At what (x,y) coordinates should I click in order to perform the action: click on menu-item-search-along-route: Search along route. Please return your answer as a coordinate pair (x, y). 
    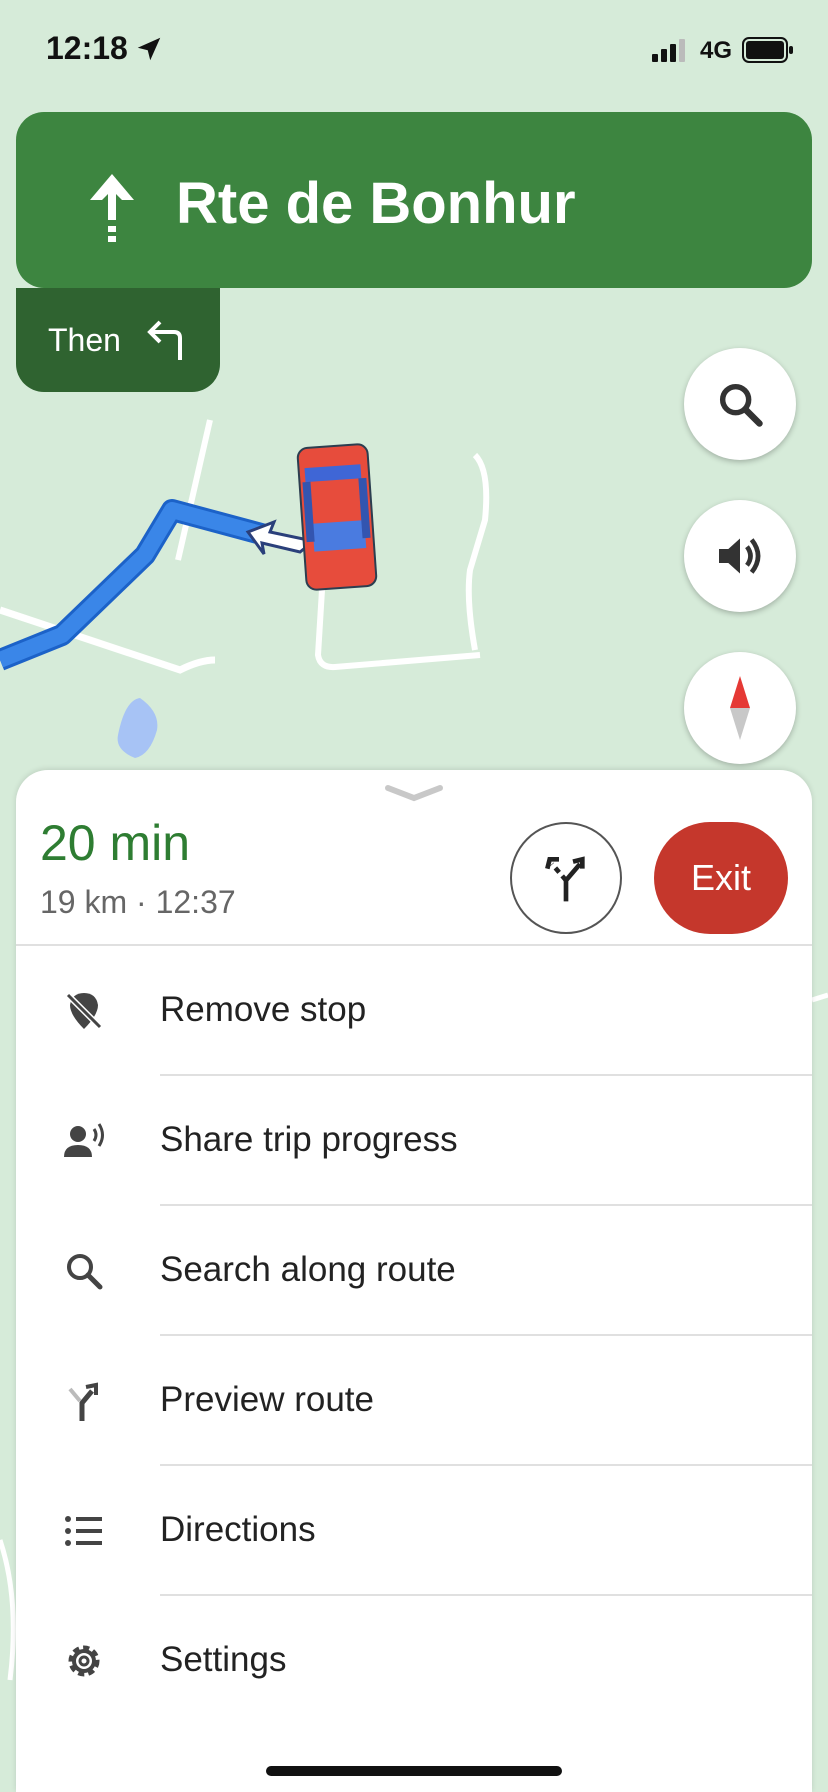
    Looking at the image, I should click on (414, 1271).